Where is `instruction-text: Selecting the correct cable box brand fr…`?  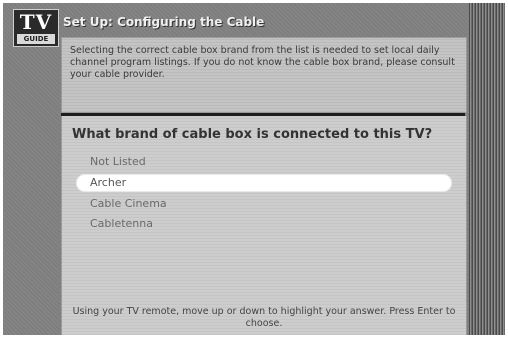 instruction-text: Selecting the correct cable box brand fr… is located at coordinates (262, 62).